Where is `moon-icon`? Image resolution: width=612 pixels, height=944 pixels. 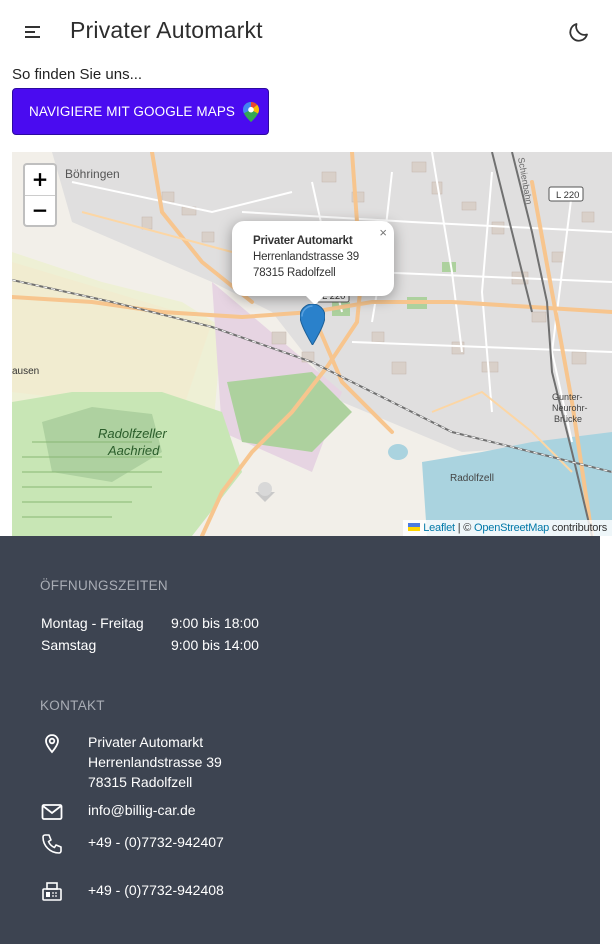 moon-icon is located at coordinates (578, 32).